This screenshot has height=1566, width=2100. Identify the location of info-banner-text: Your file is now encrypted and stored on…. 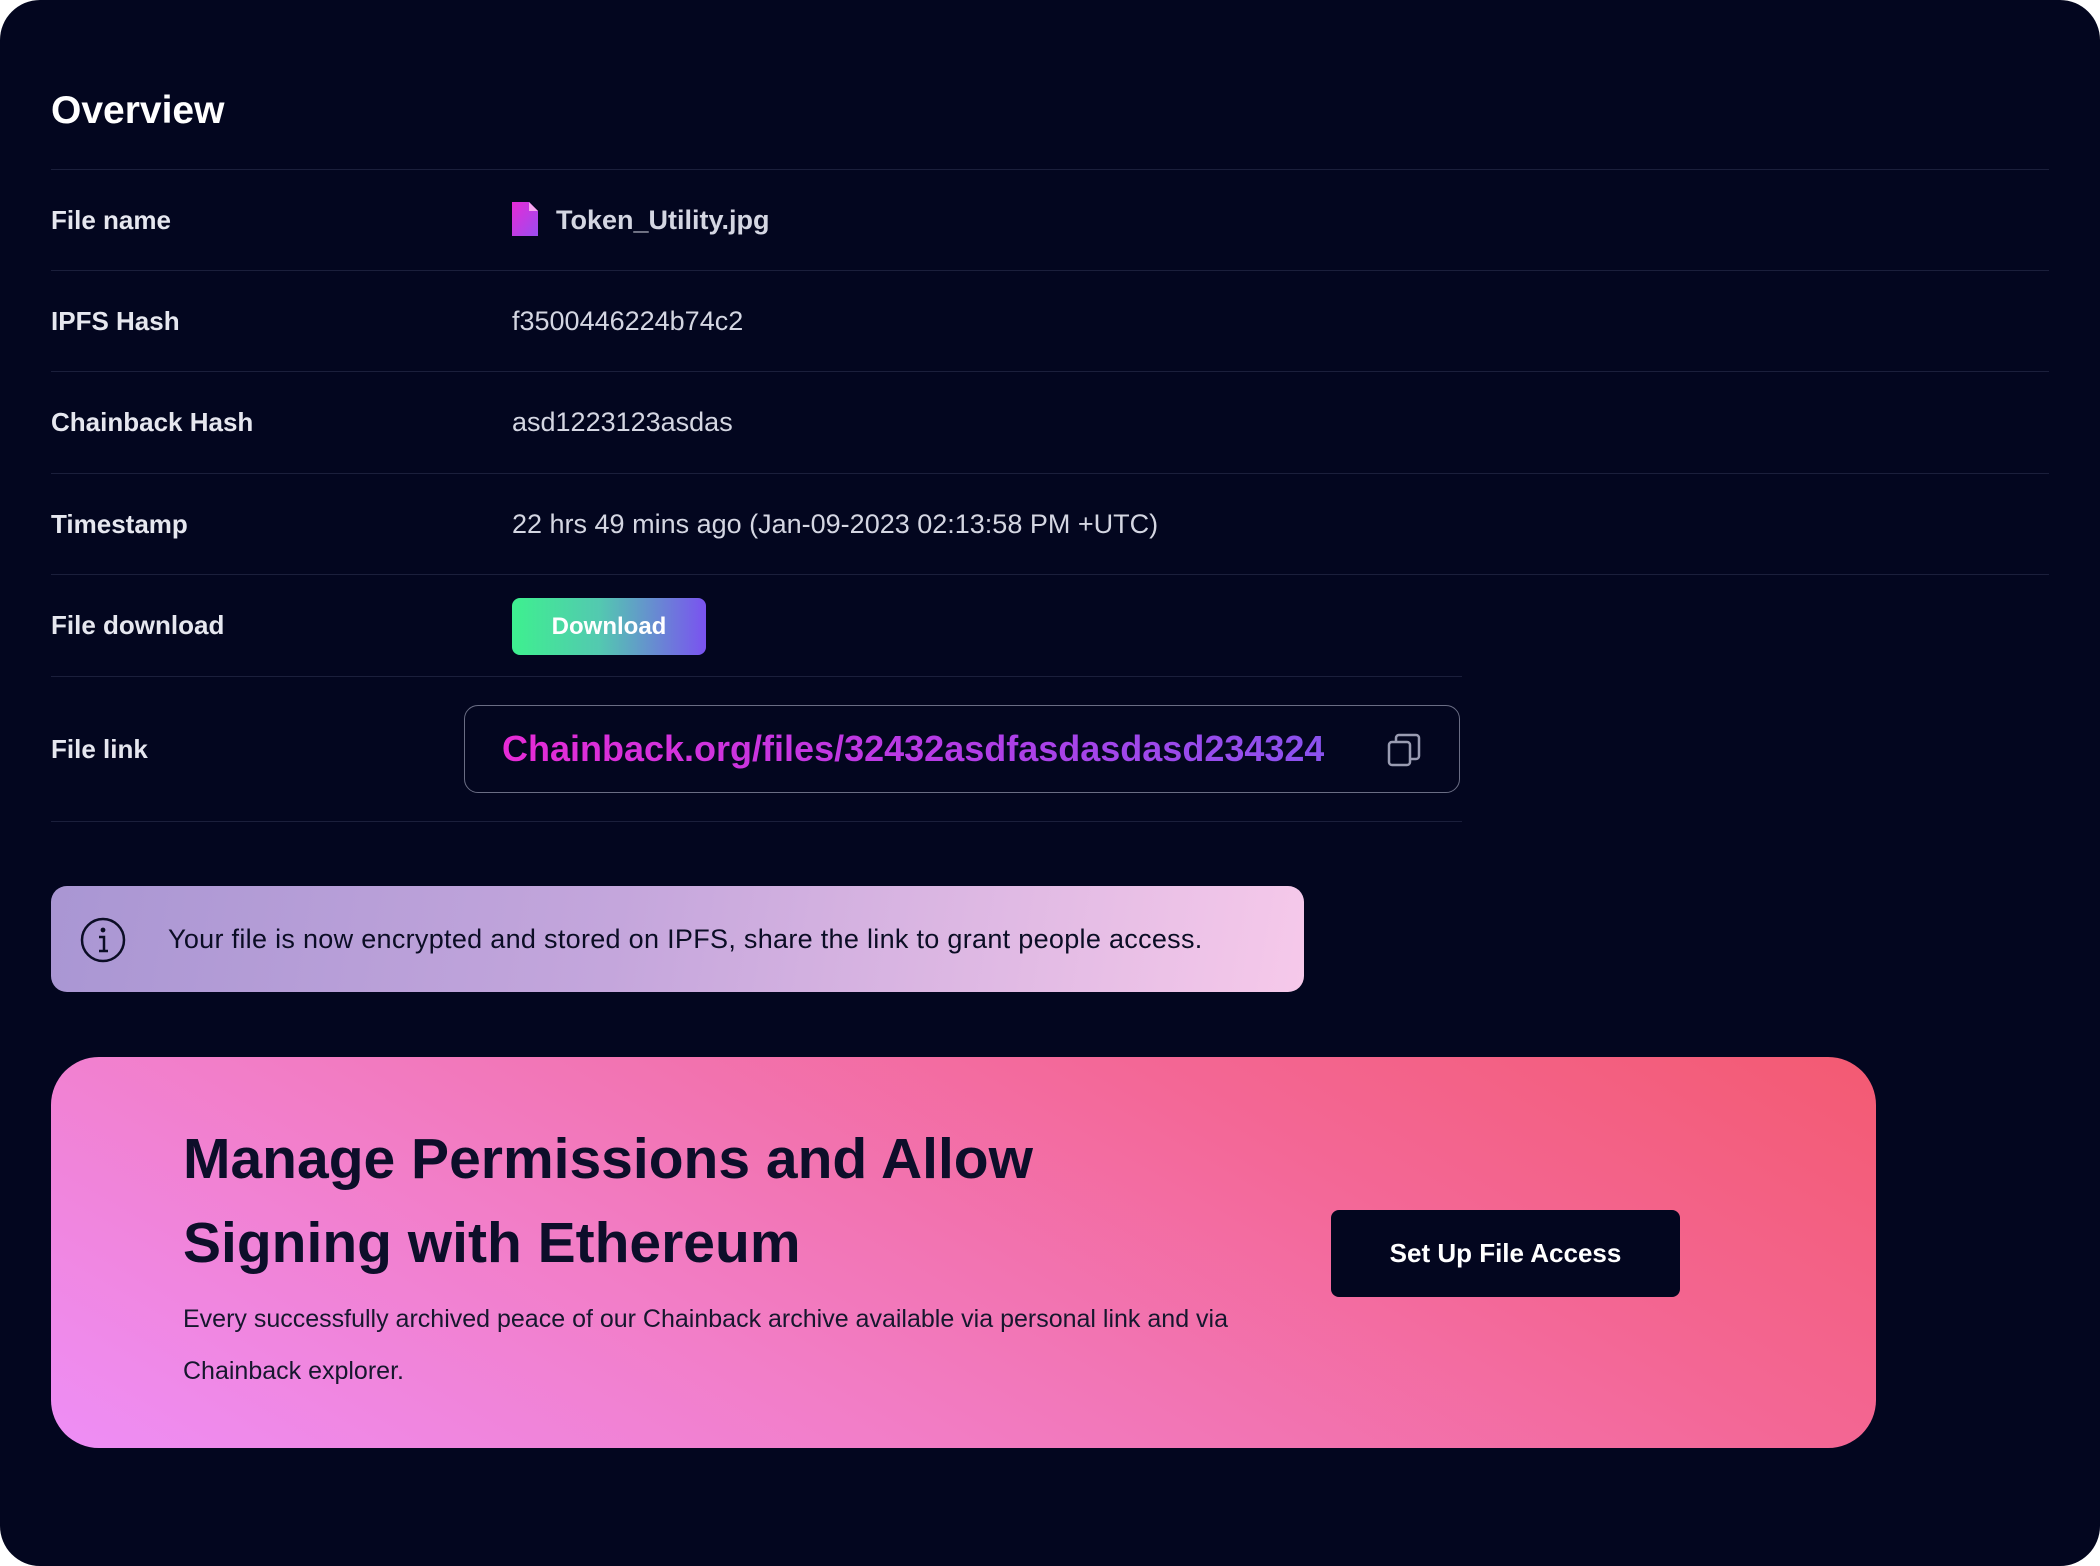
(685, 939).